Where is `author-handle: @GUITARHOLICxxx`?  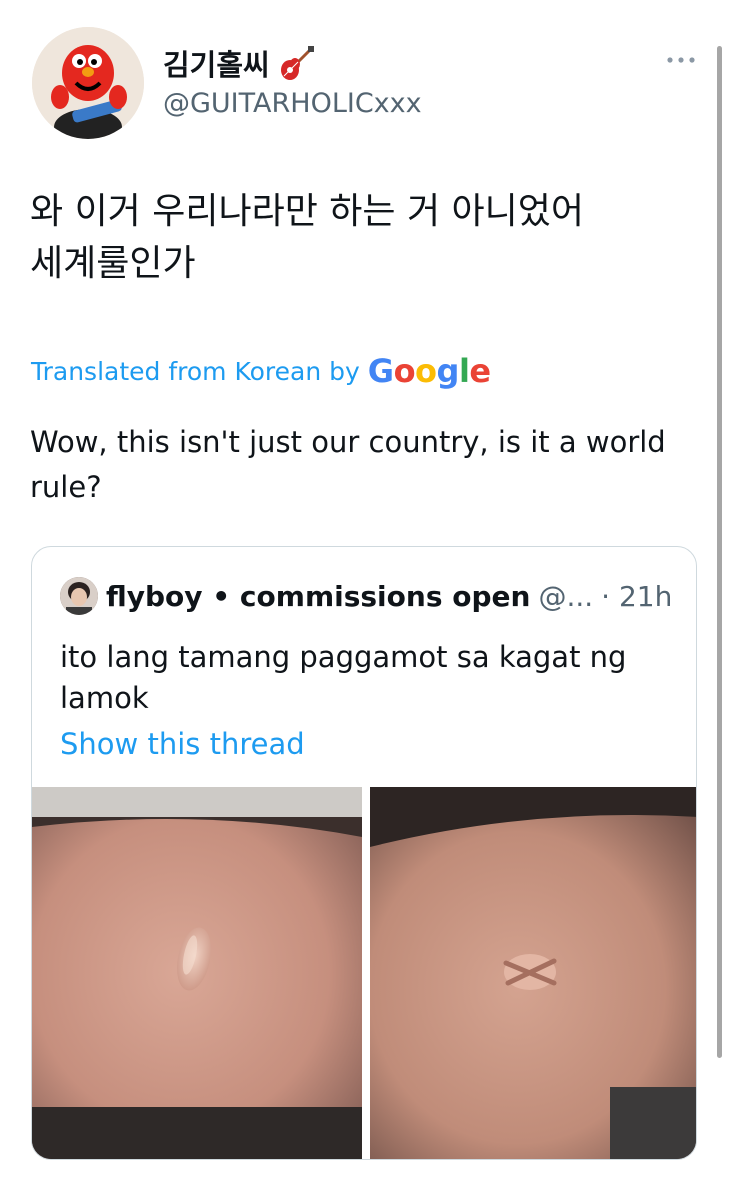
author-handle: @GUITARHOLICxxx is located at coordinates (292, 103).